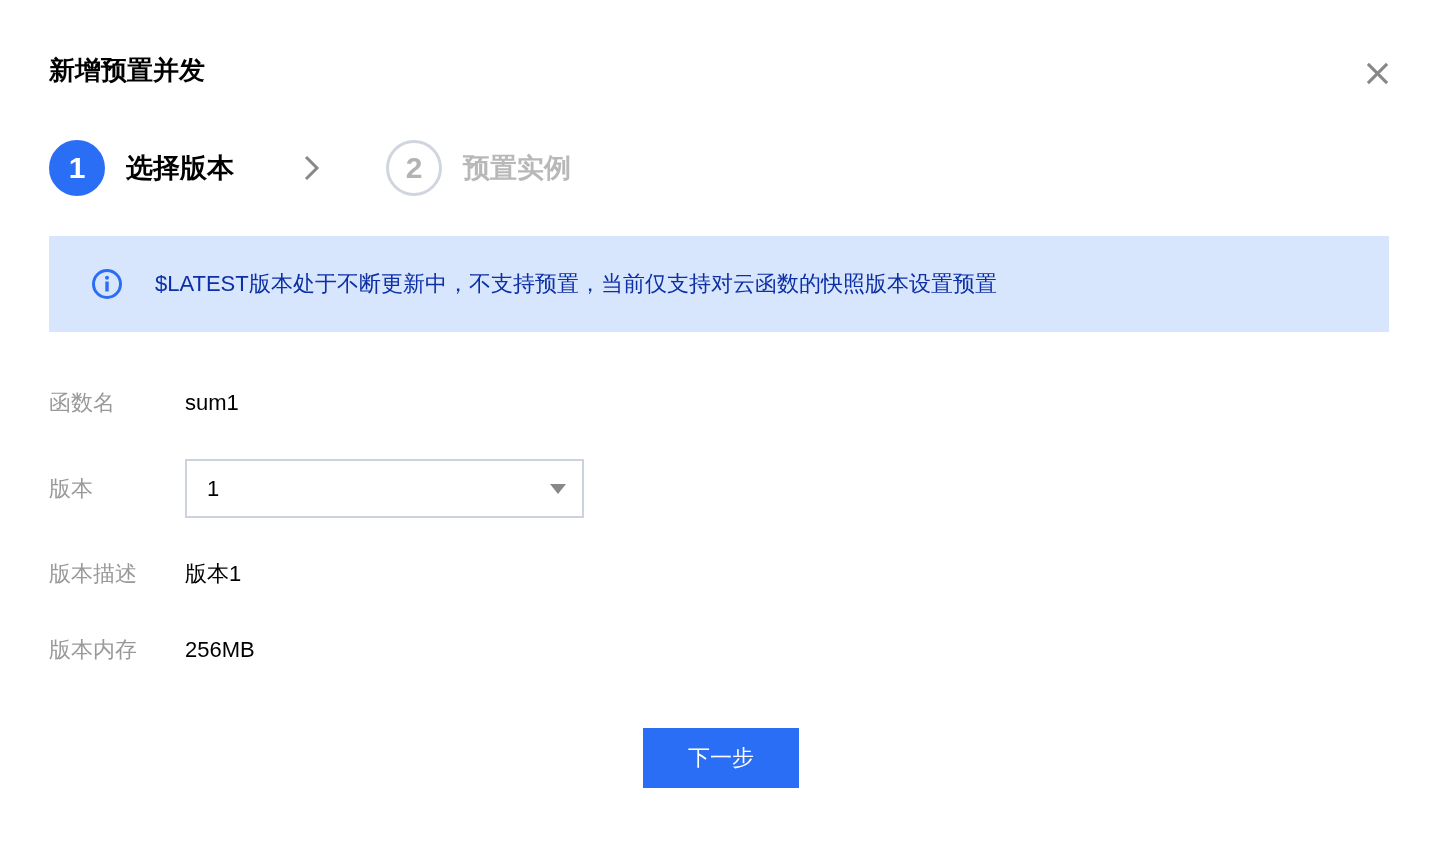 The image size is (1434, 841). What do you see at coordinates (558, 488) in the screenshot?
I see `caret-icon` at bounding box center [558, 488].